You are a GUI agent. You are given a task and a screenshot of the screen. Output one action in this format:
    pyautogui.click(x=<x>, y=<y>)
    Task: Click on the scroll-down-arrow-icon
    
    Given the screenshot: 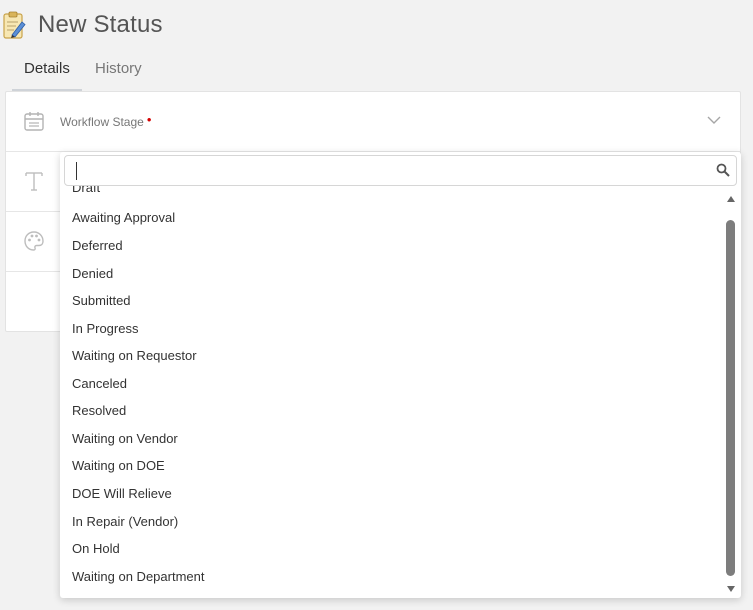 What is the action you would take?
    pyautogui.click(x=731, y=589)
    